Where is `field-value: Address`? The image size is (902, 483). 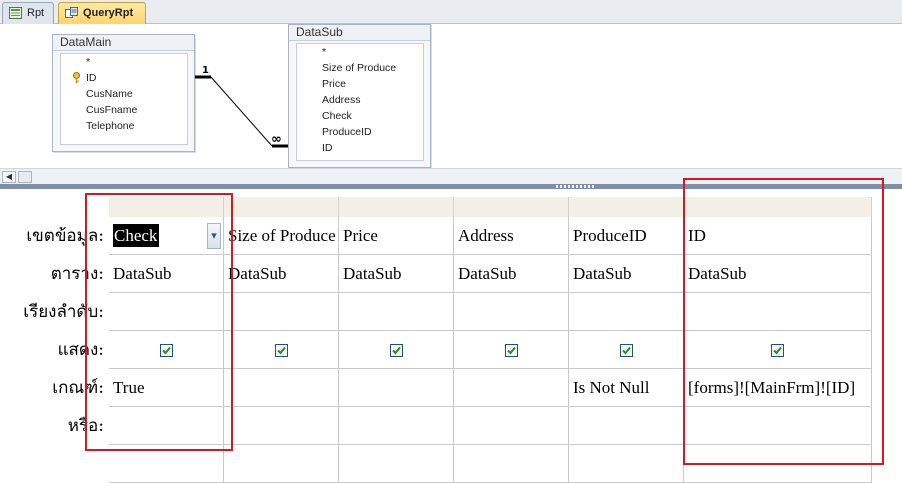 field-value: Address is located at coordinates (486, 235).